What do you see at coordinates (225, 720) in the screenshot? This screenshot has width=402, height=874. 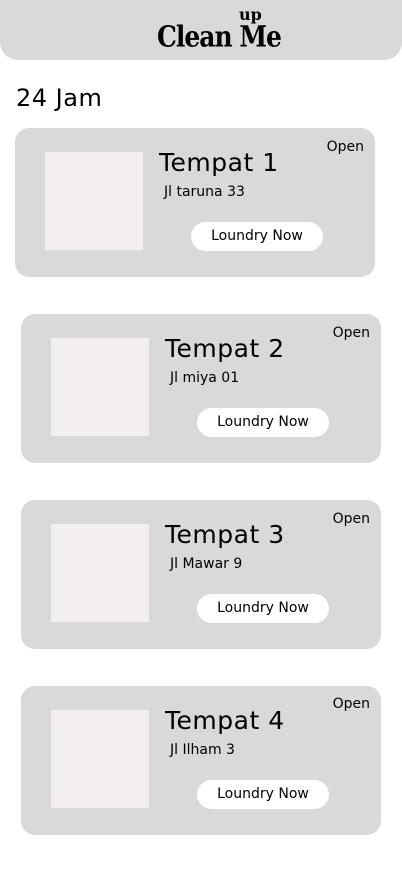 I see `place-name: Tempat 4` at bounding box center [225, 720].